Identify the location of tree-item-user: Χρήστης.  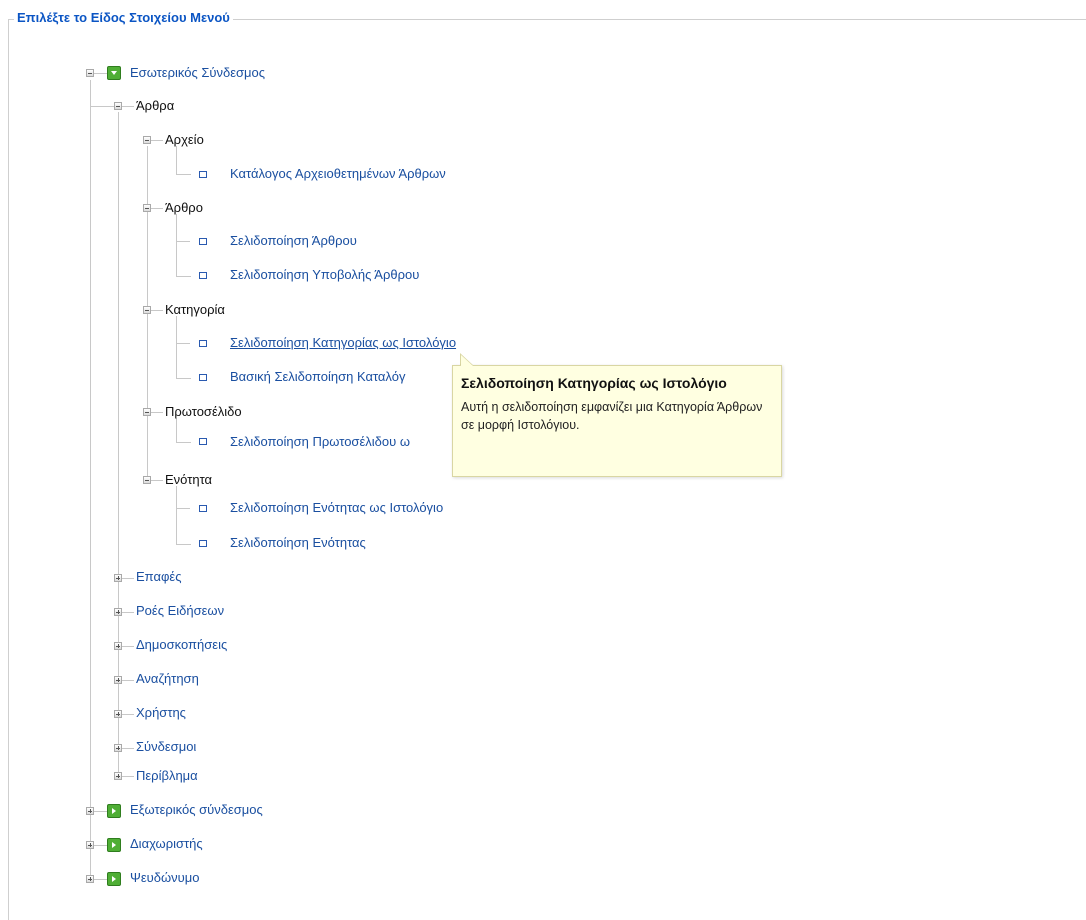
(161, 713).